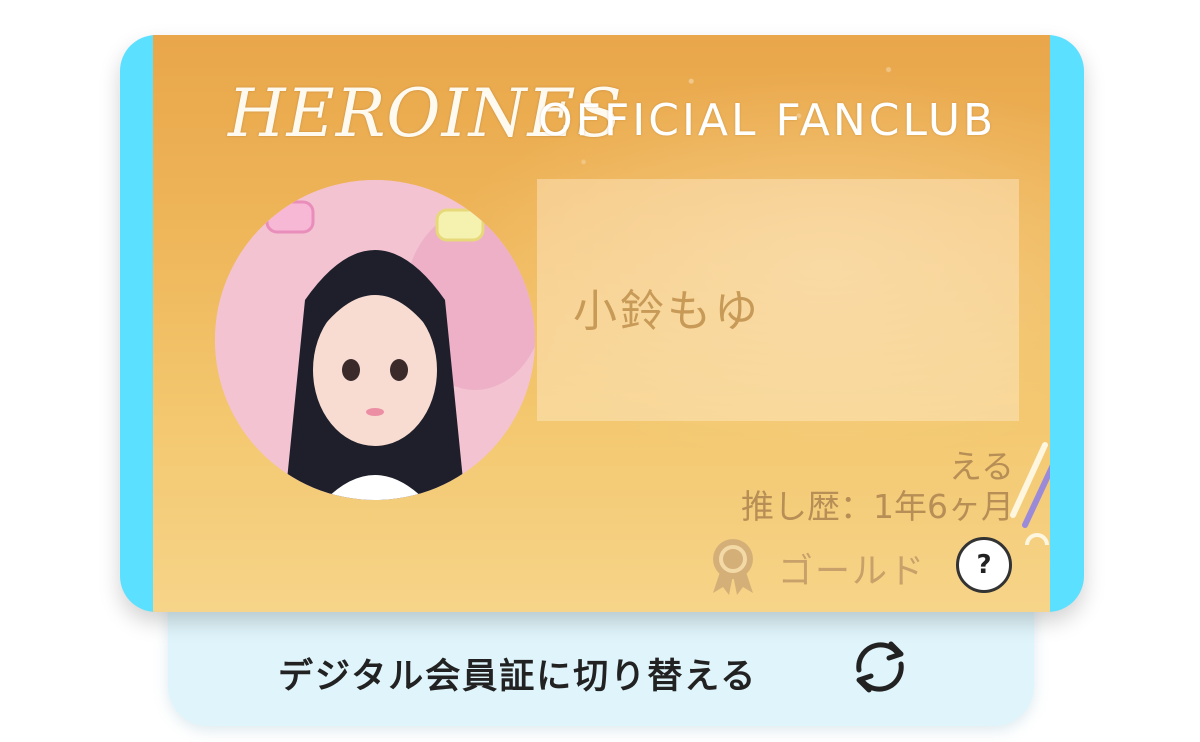 The width and height of the screenshot is (1200, 742). Describe the element at coordinates (375, 340) in the screenshot. I see `member-avatar` at that location.